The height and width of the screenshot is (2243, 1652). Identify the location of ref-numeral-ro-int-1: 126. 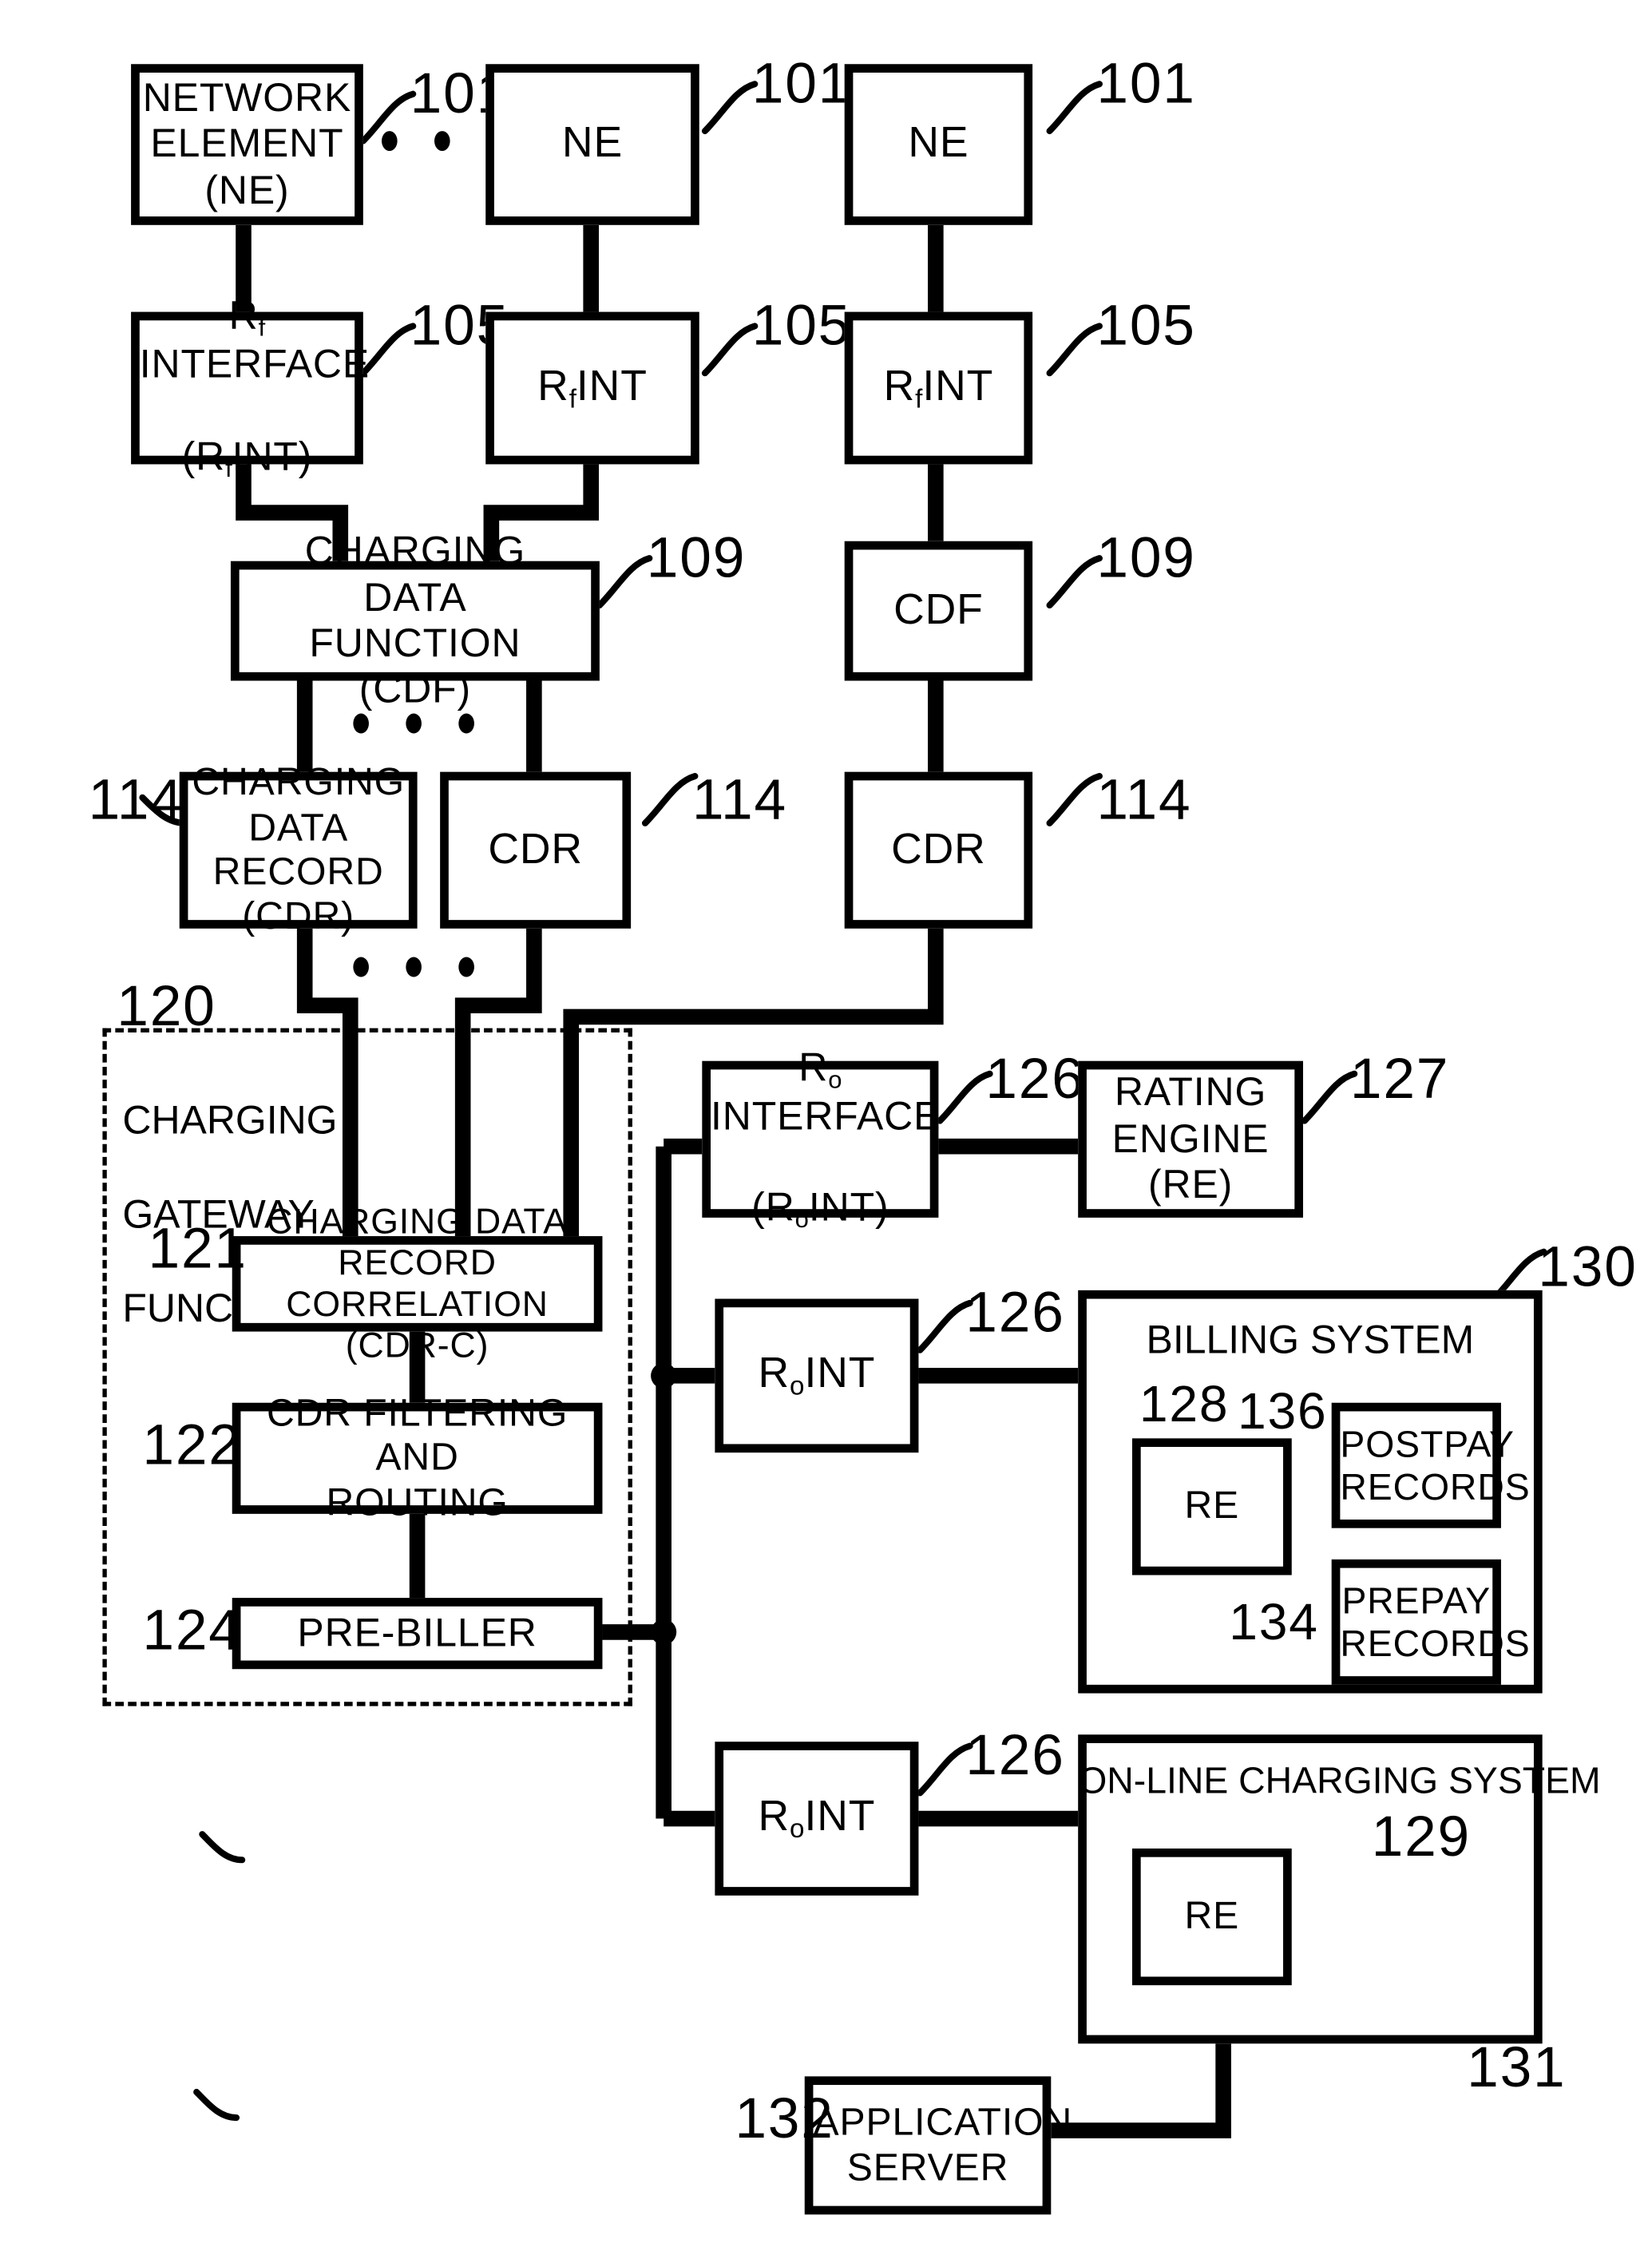
(1035, 1080).